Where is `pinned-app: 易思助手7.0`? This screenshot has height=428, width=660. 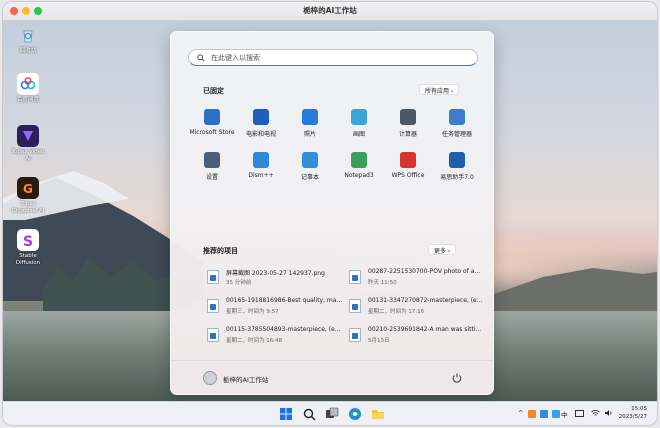
pinned-app: 易思助手7.0 is located at coordinates (457, 166).